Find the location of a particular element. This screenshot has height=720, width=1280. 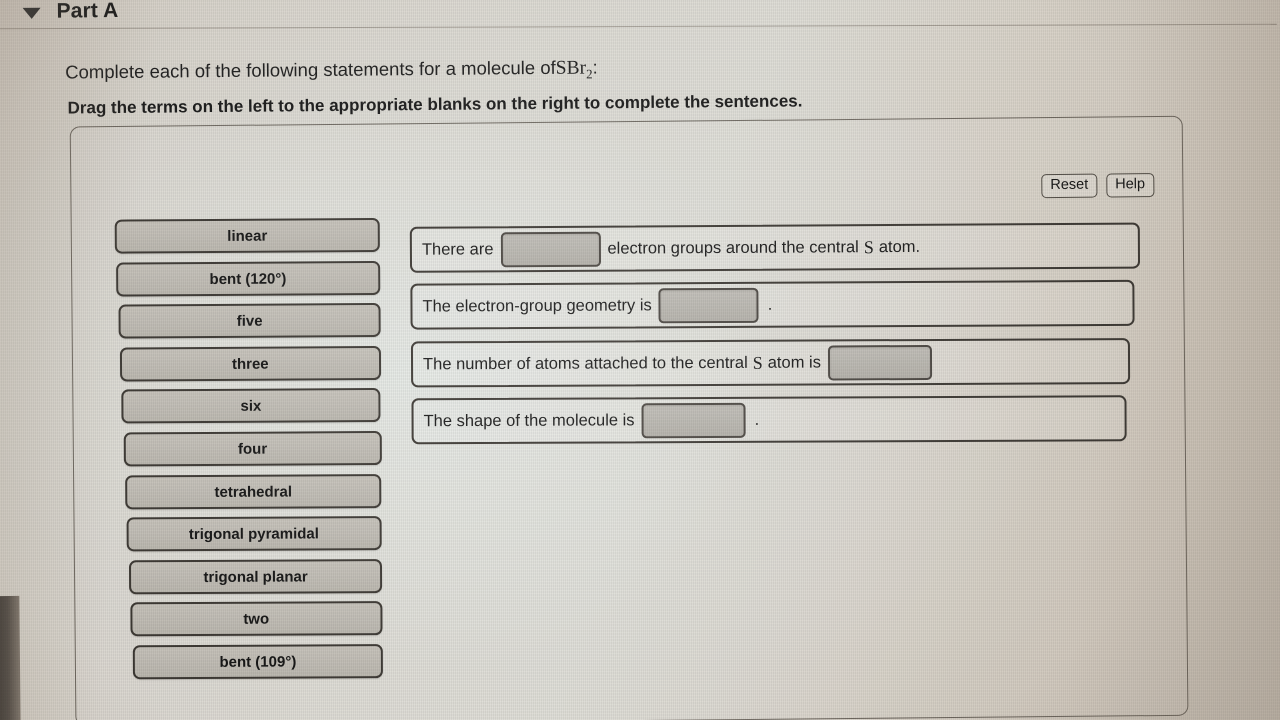

term-chip: trigonal pyramidal is located at coordinates (254, 534).